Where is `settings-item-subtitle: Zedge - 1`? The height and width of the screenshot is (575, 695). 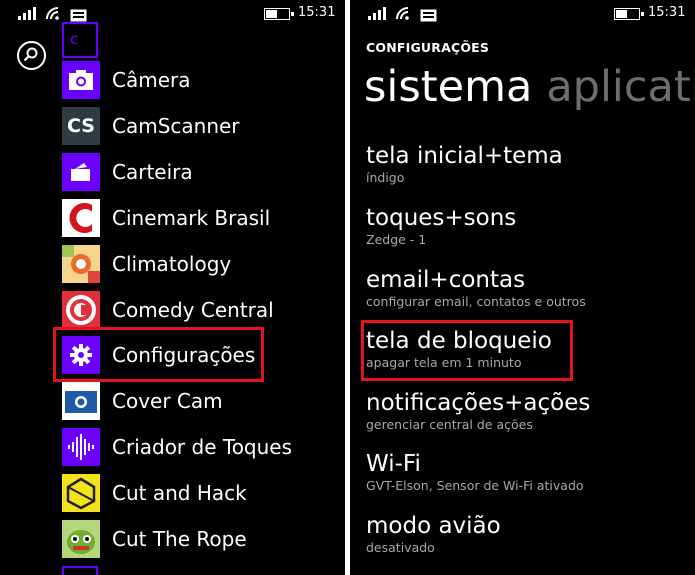 settings-item-subtitle: Zedge - 1 is located at coordinates (396, 239).